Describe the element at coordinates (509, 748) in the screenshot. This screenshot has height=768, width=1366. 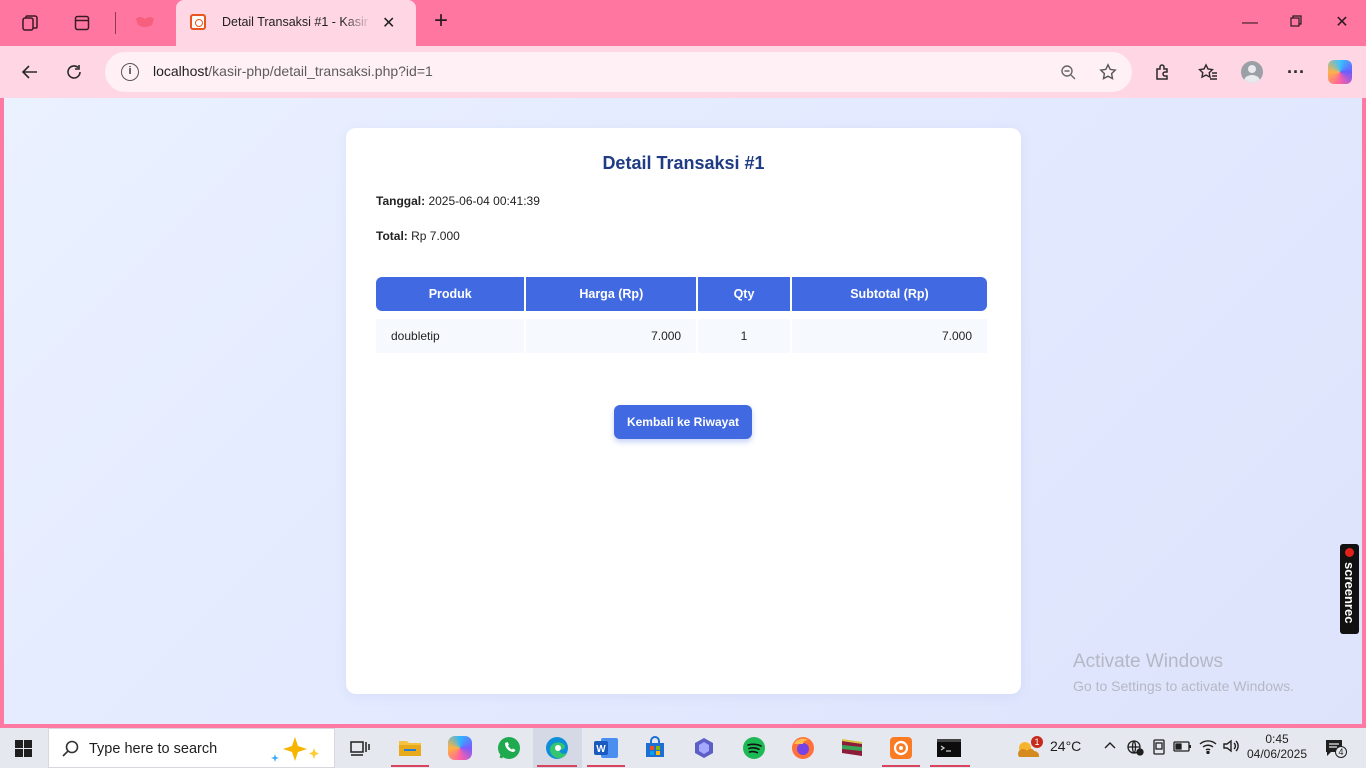
I see `whatsapp-icon` at that location.